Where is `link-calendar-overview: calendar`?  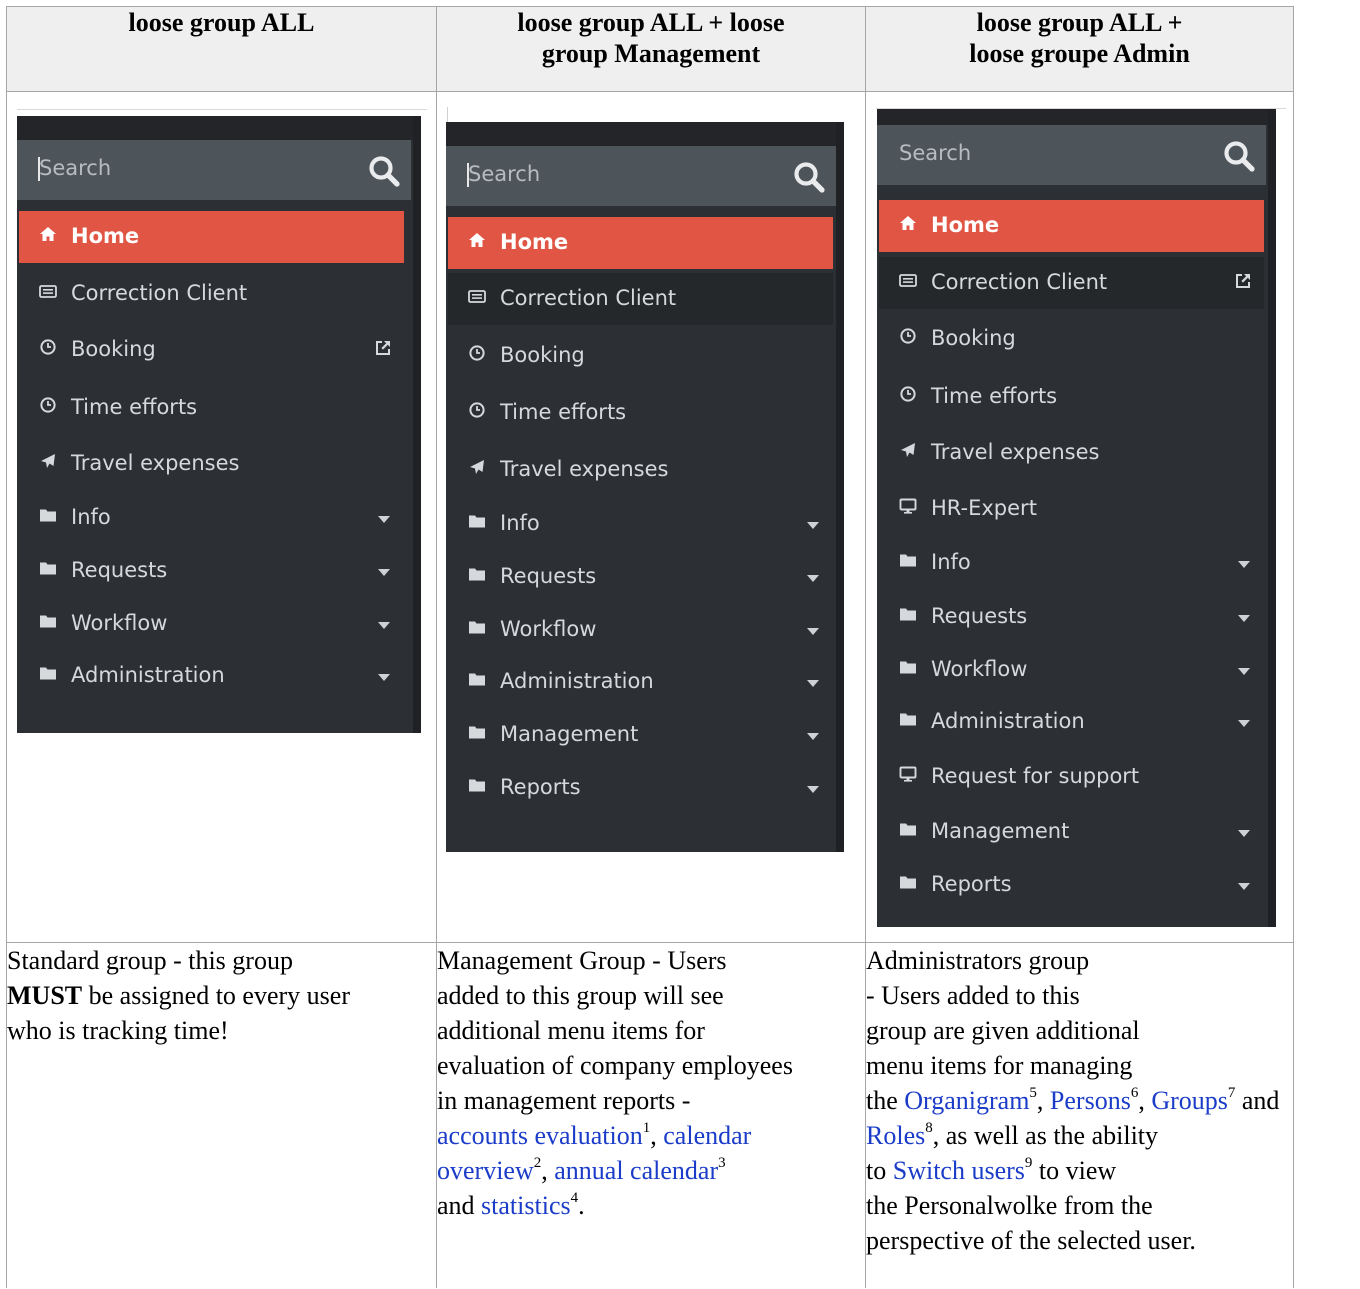 link-calendar-overview: calendar is located at coordinates (707, 1135).